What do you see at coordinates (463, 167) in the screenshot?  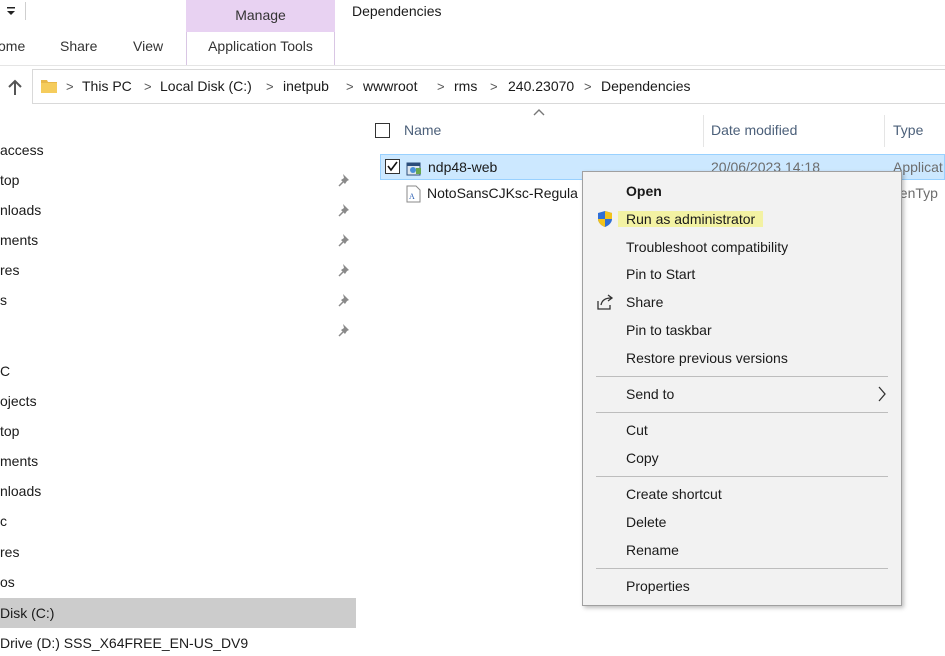 I see `file-name: ndp48-web` at bounding box center [463, 167].